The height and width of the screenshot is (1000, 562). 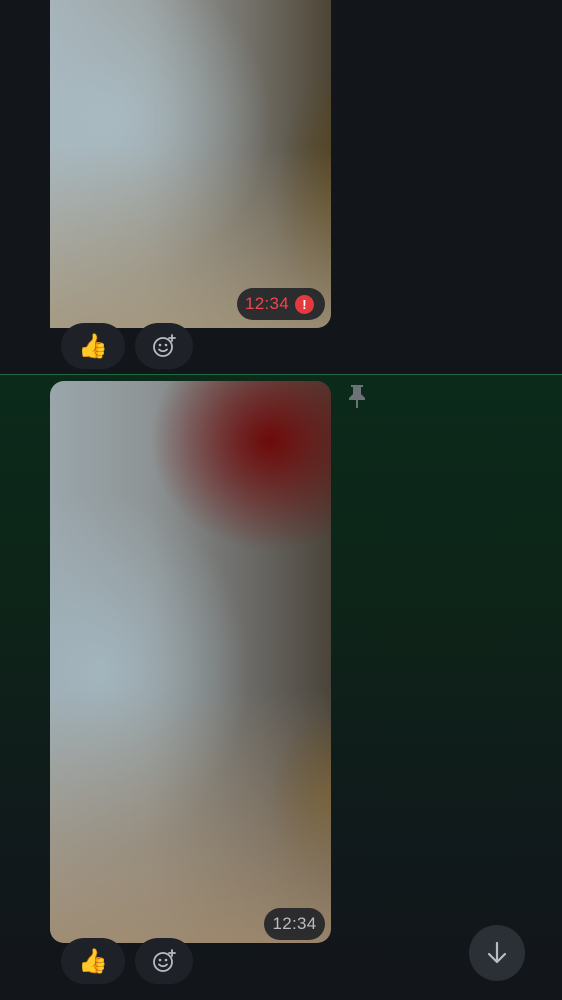 I want to click on message-timestamp-error: 12:34 !, so click(x=281, y=304).